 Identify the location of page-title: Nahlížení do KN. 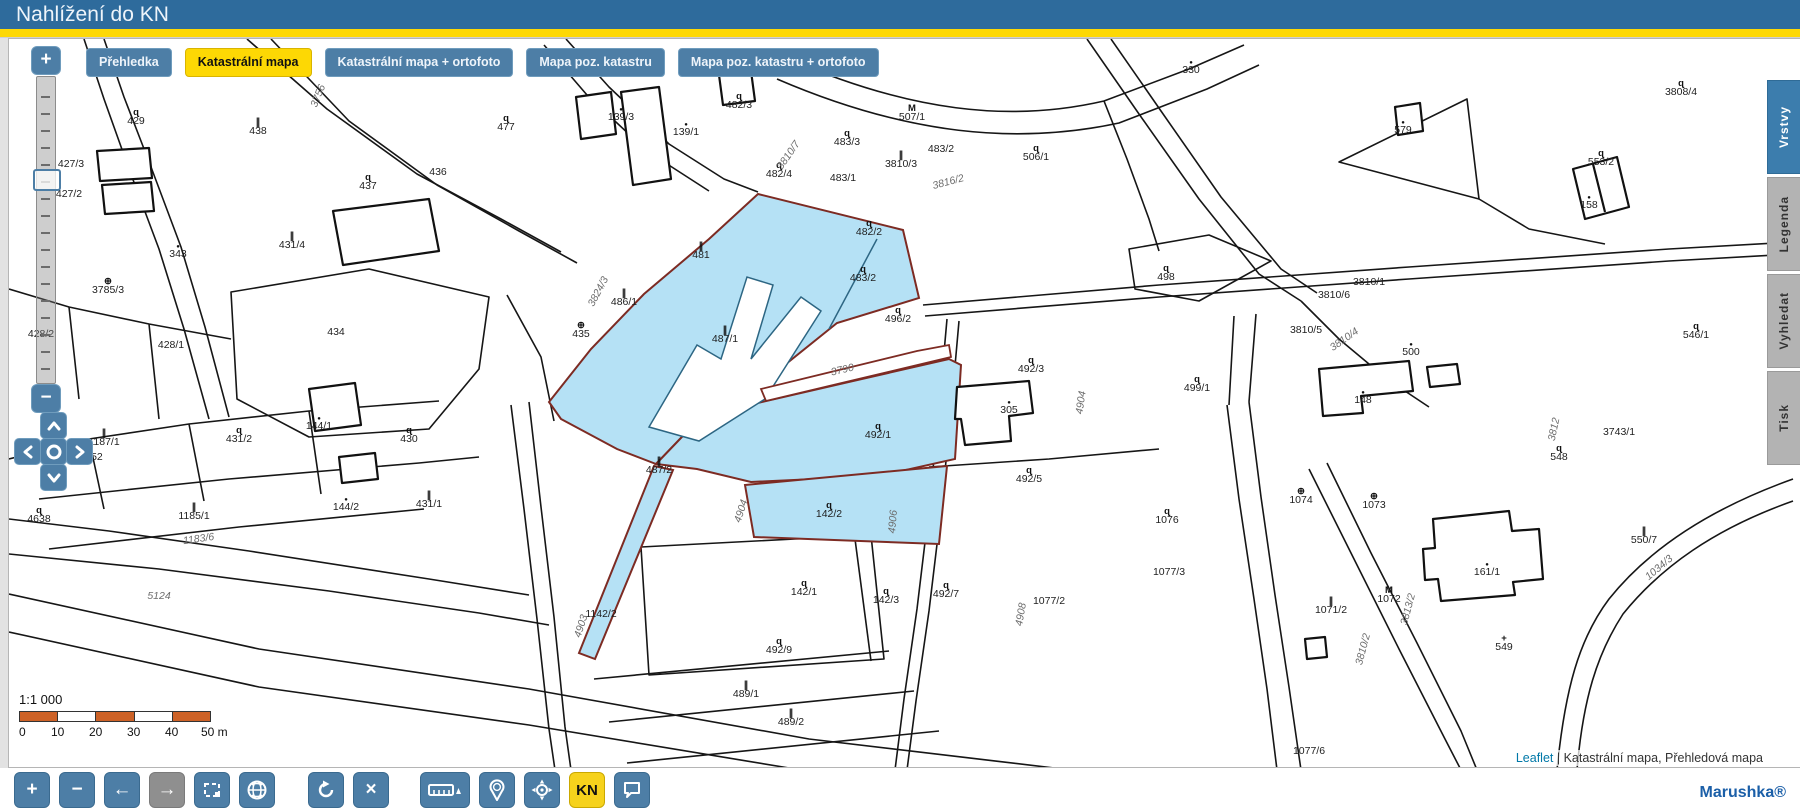
(92, 14).